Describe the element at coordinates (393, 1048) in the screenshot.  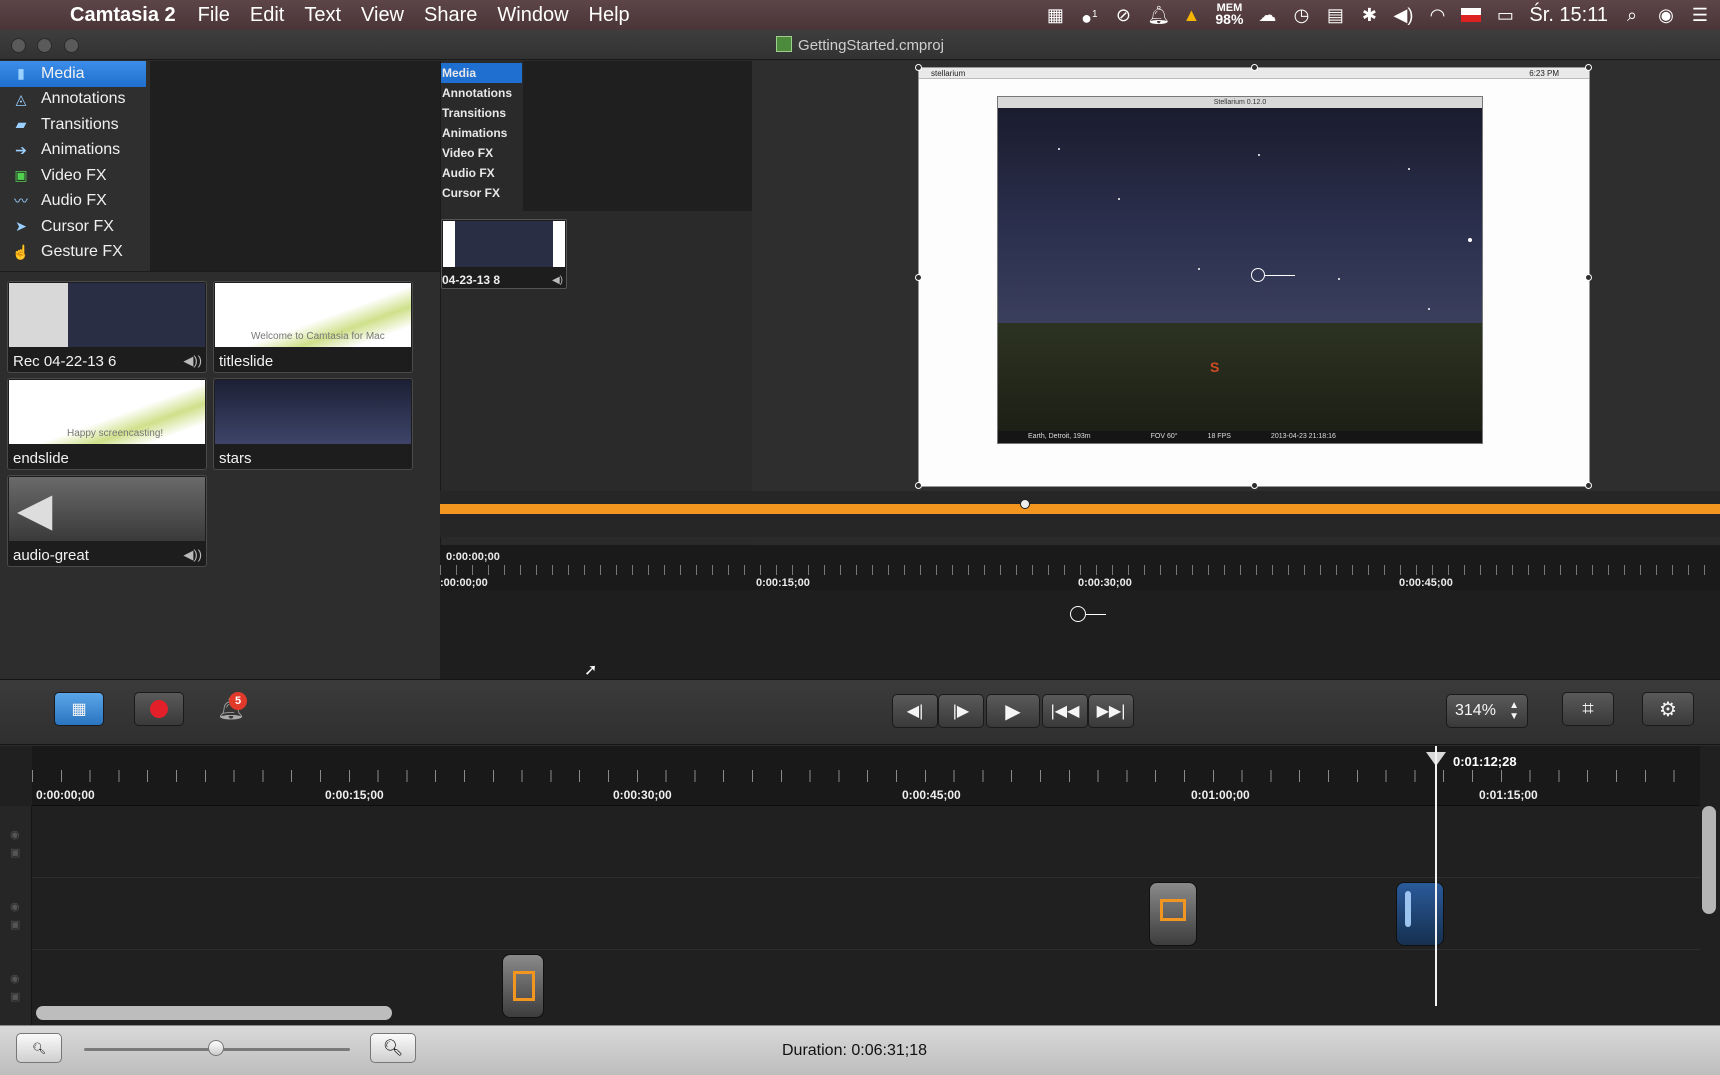
I see `zoom-in-button: 🔍︎` at that location.